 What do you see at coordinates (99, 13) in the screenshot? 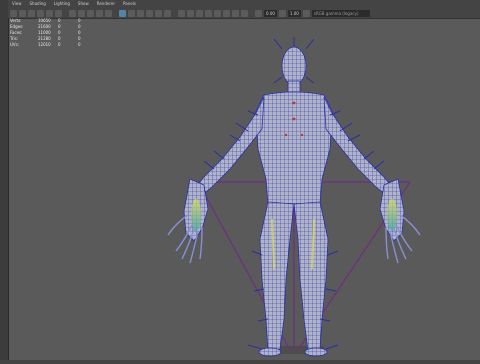
I see `safe-action-icon` at bounding box center [99, 13].